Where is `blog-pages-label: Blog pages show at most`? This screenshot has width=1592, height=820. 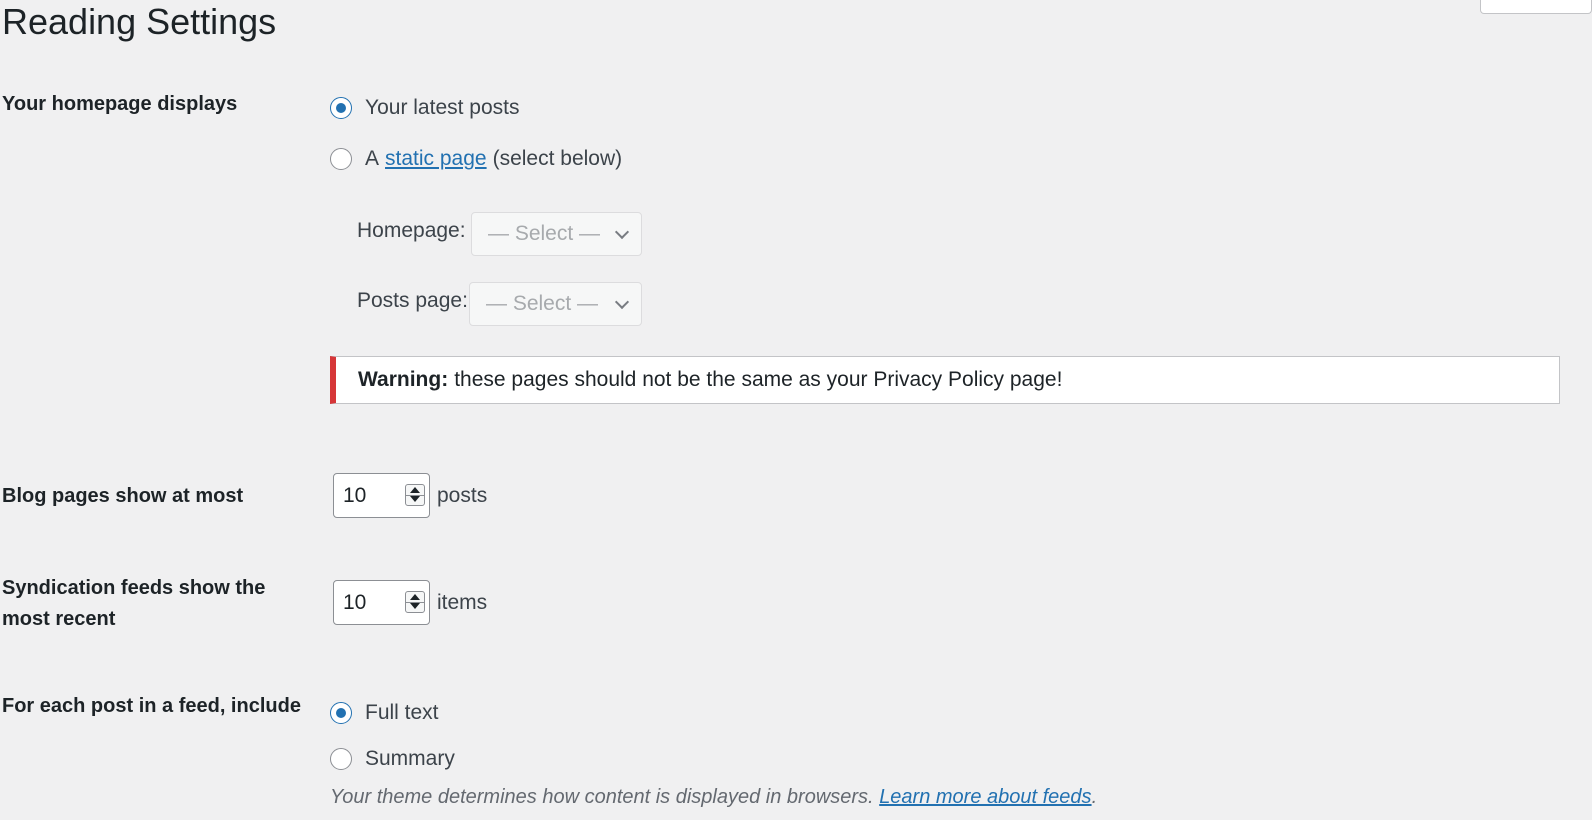
blog-pages-label: Blog pages show at most is located at coordinates (123, 496).